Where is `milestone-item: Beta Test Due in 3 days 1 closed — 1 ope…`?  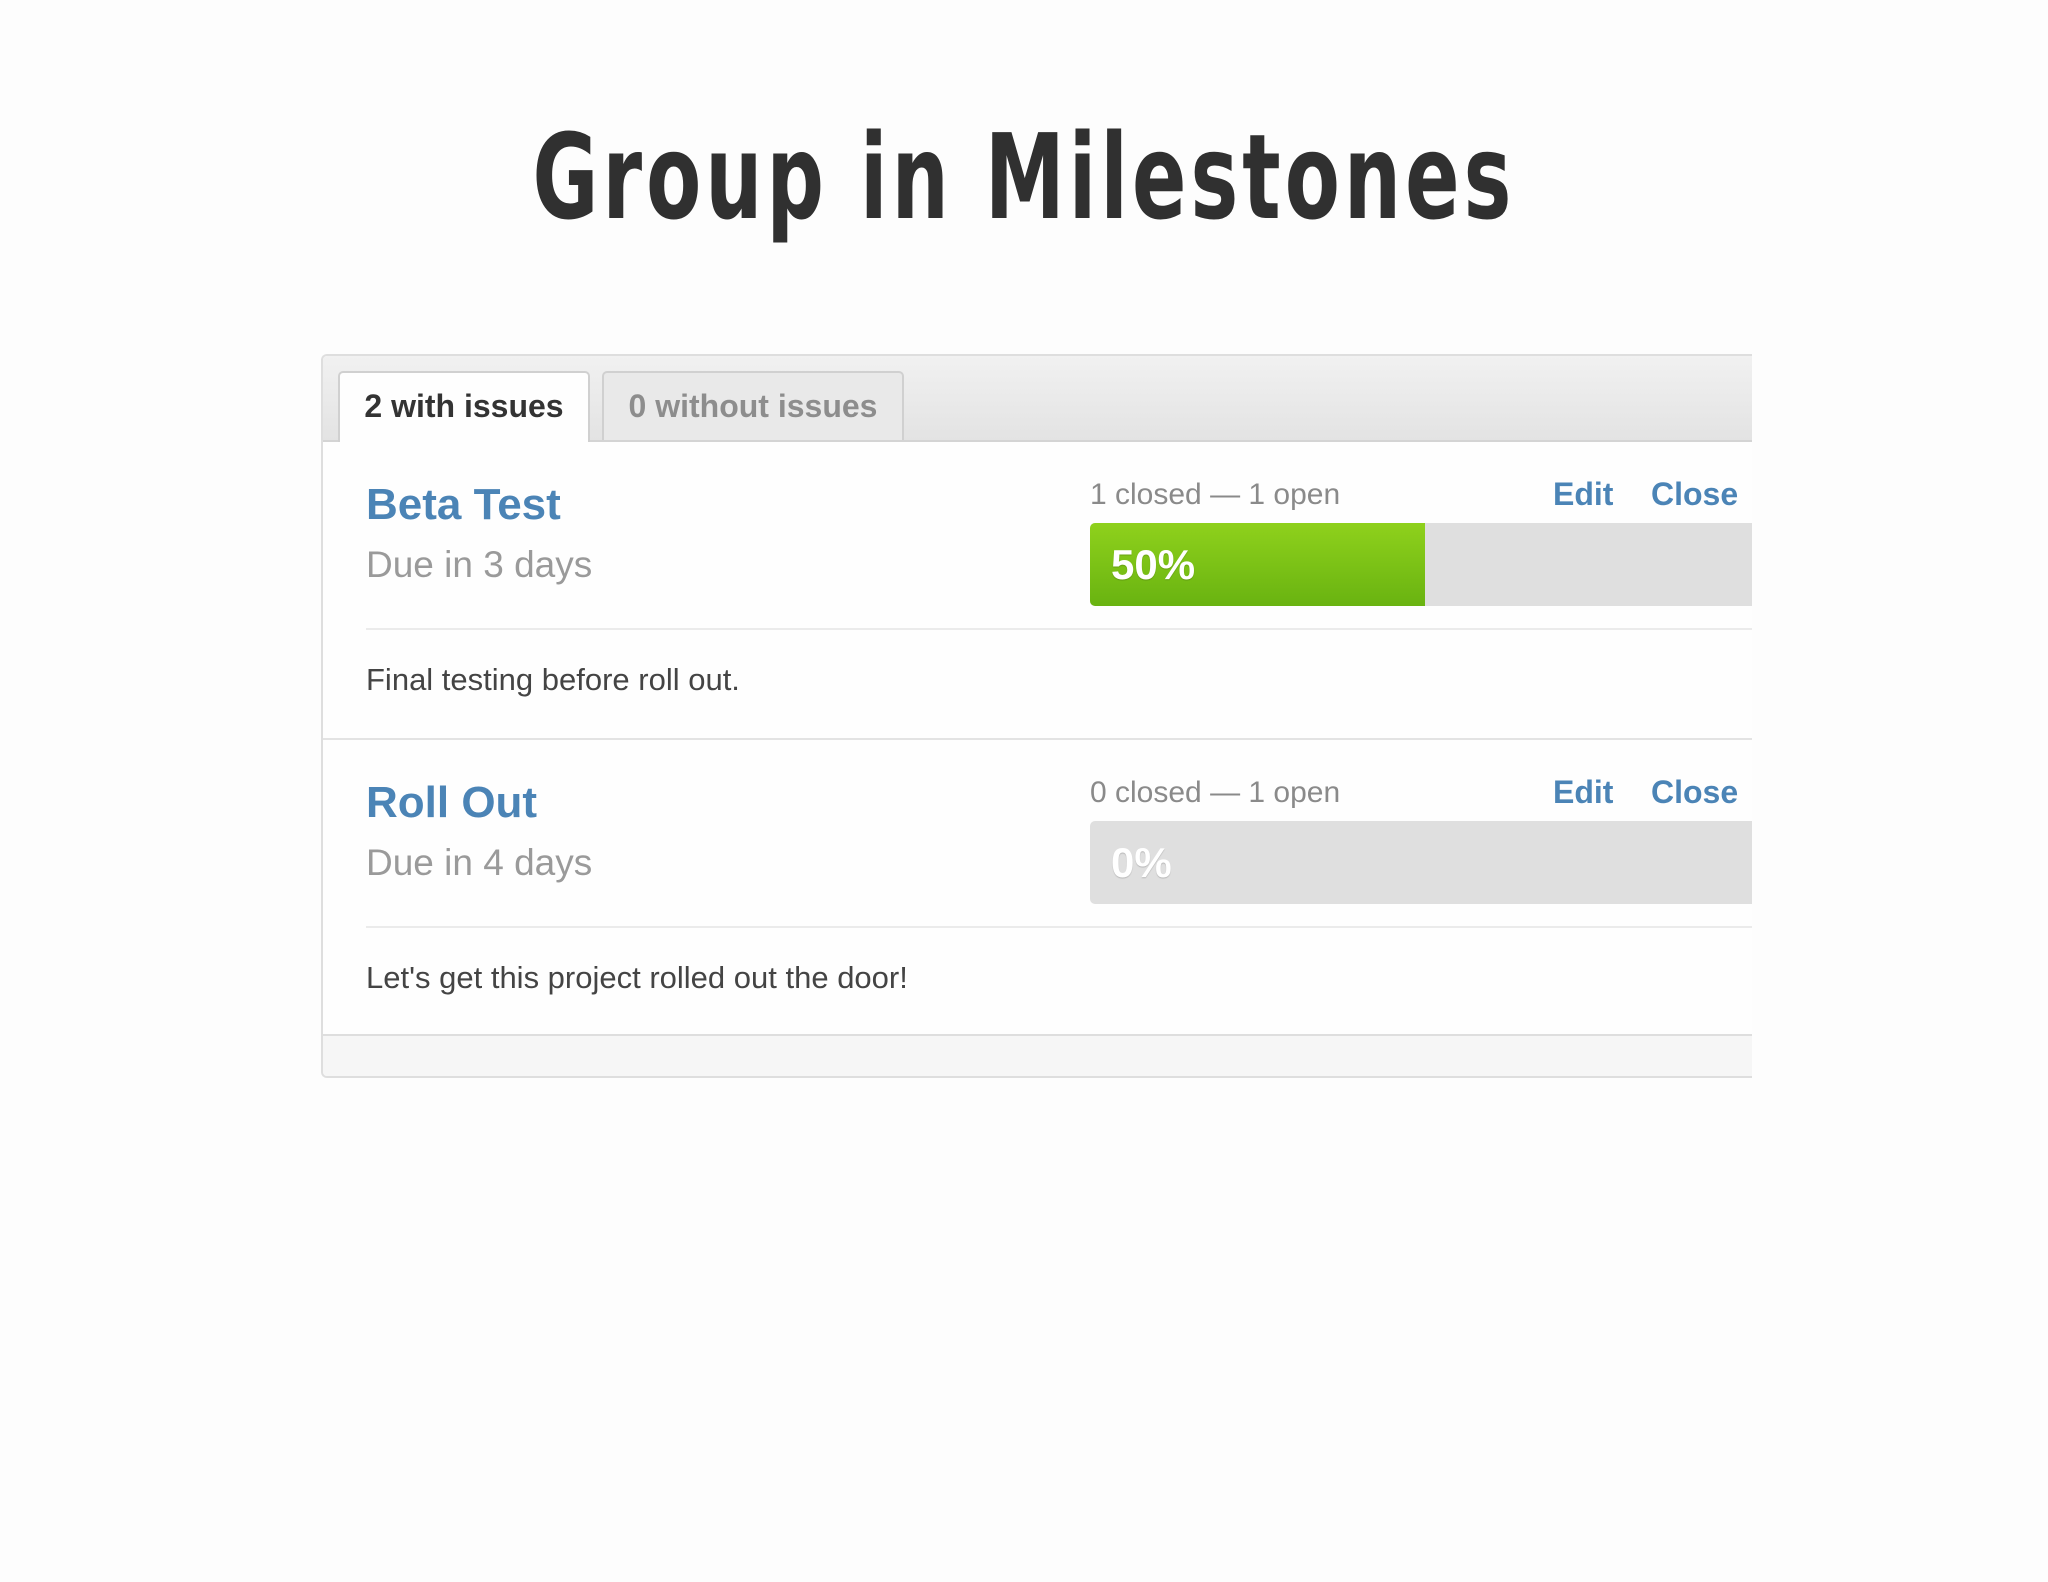 milestone-item: Beta Test Due in 3 days 1 closed — 1 ope… is located at coordinates (1037, 589).